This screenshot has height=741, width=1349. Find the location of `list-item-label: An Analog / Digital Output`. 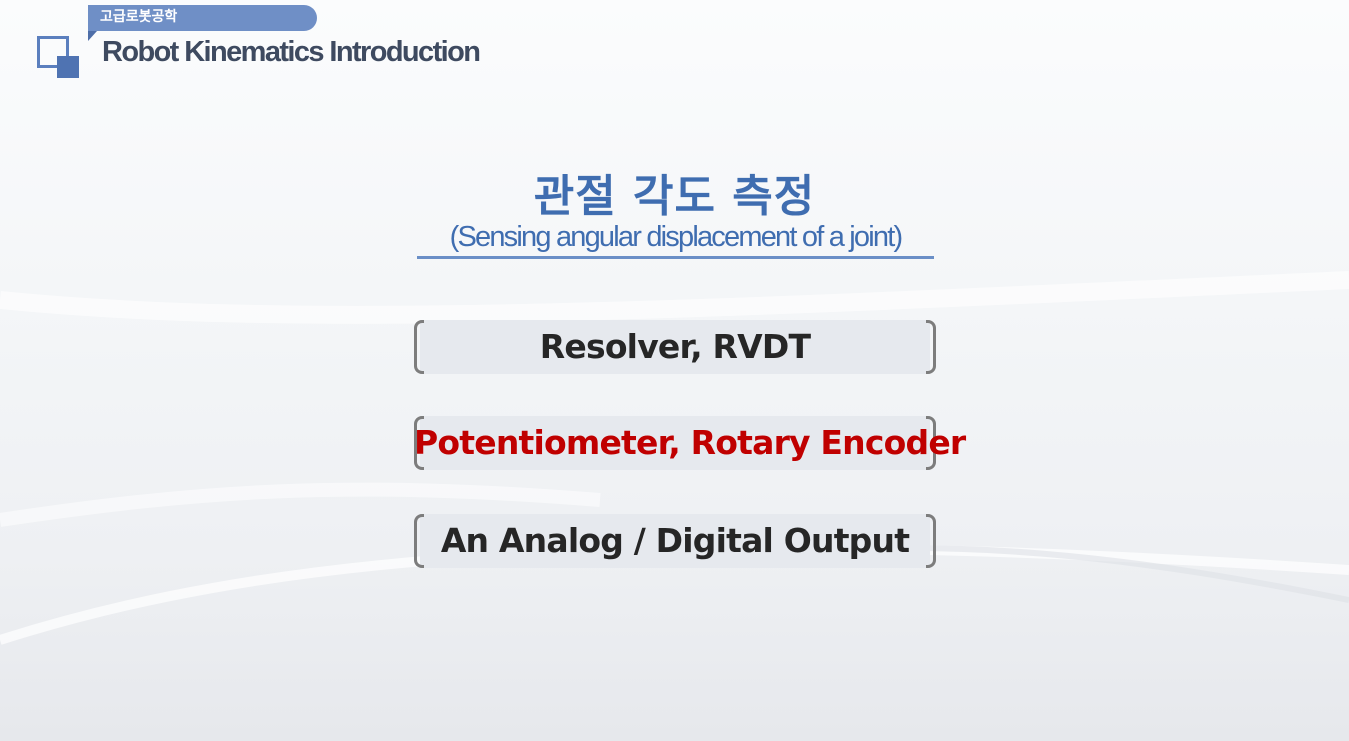

list-item-label: An Analog / Digital Output is located at coordinates (675, 540).